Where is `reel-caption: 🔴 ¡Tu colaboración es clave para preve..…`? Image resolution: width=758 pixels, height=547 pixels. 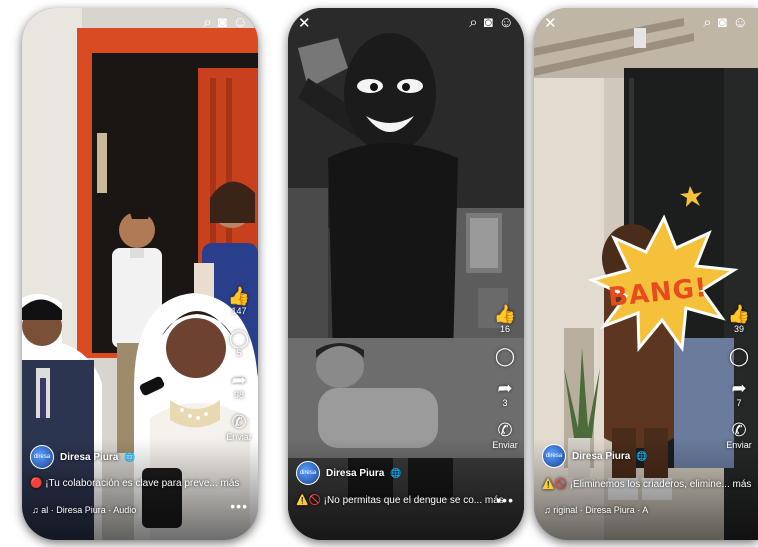 reel-caption: 🔴 ¡Tu colaboración es clave para preve..… is located at coordinates (134, 483).